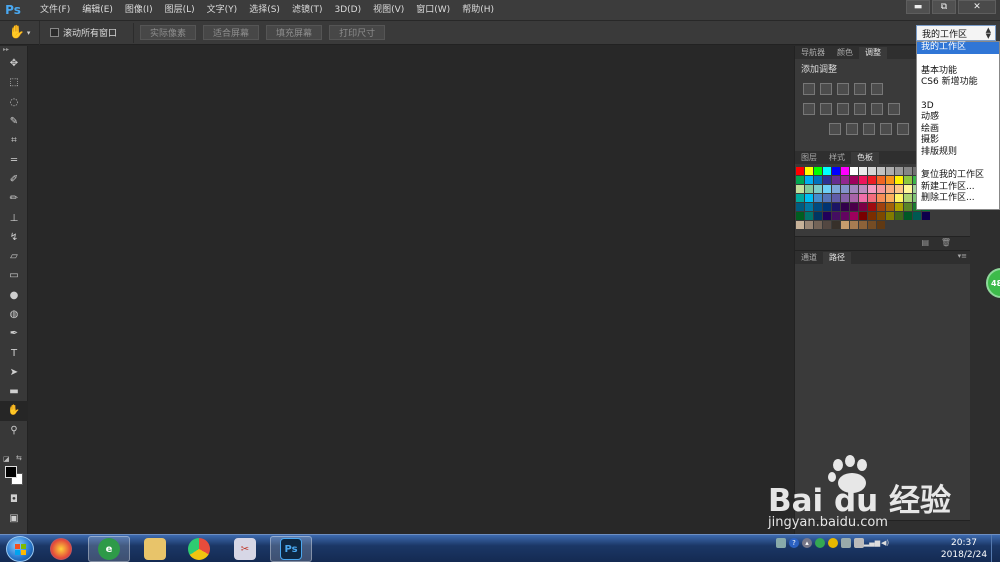  I want to click on selective-color-icon, so click(903, 129).